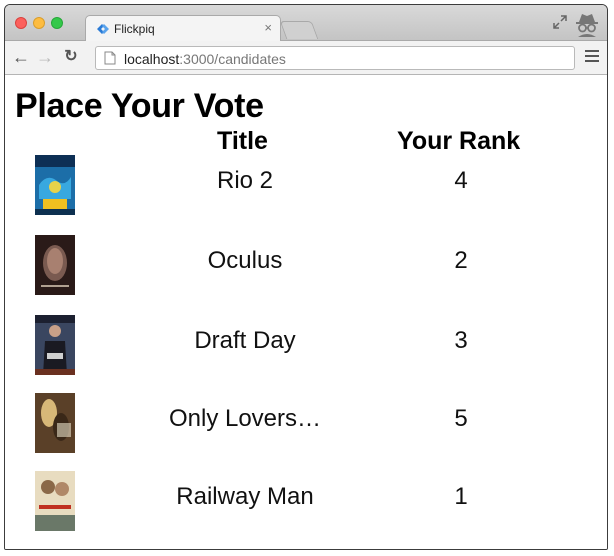 Image resolution: width=614 pixels, height=556 pixels. Describe the element at coordinates (110, 58) in the screenshot. I see `page-icon` at that location.